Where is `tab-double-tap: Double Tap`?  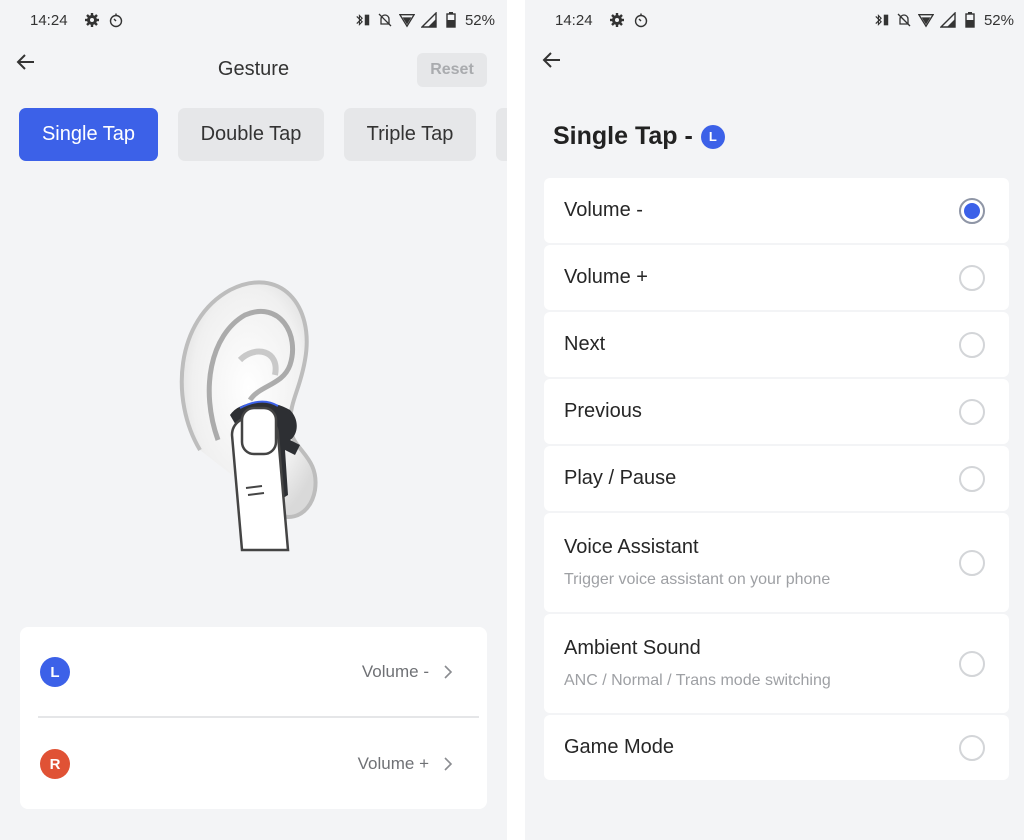
tab-double-tap: Double Tap is located at coordinates (251, 134).